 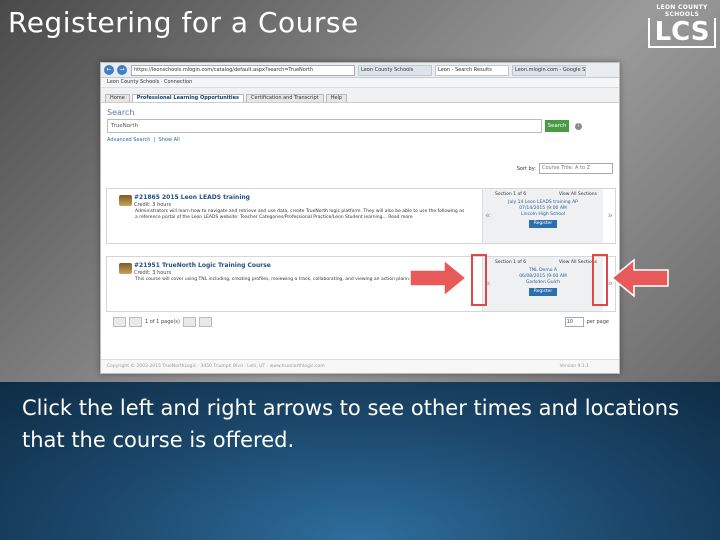 What do you see at coordinates (549, 70) in the screenshot?
I see `browser-tab-3: Leon.mlogin.com - Google Search` at bounding box center [549, 70].